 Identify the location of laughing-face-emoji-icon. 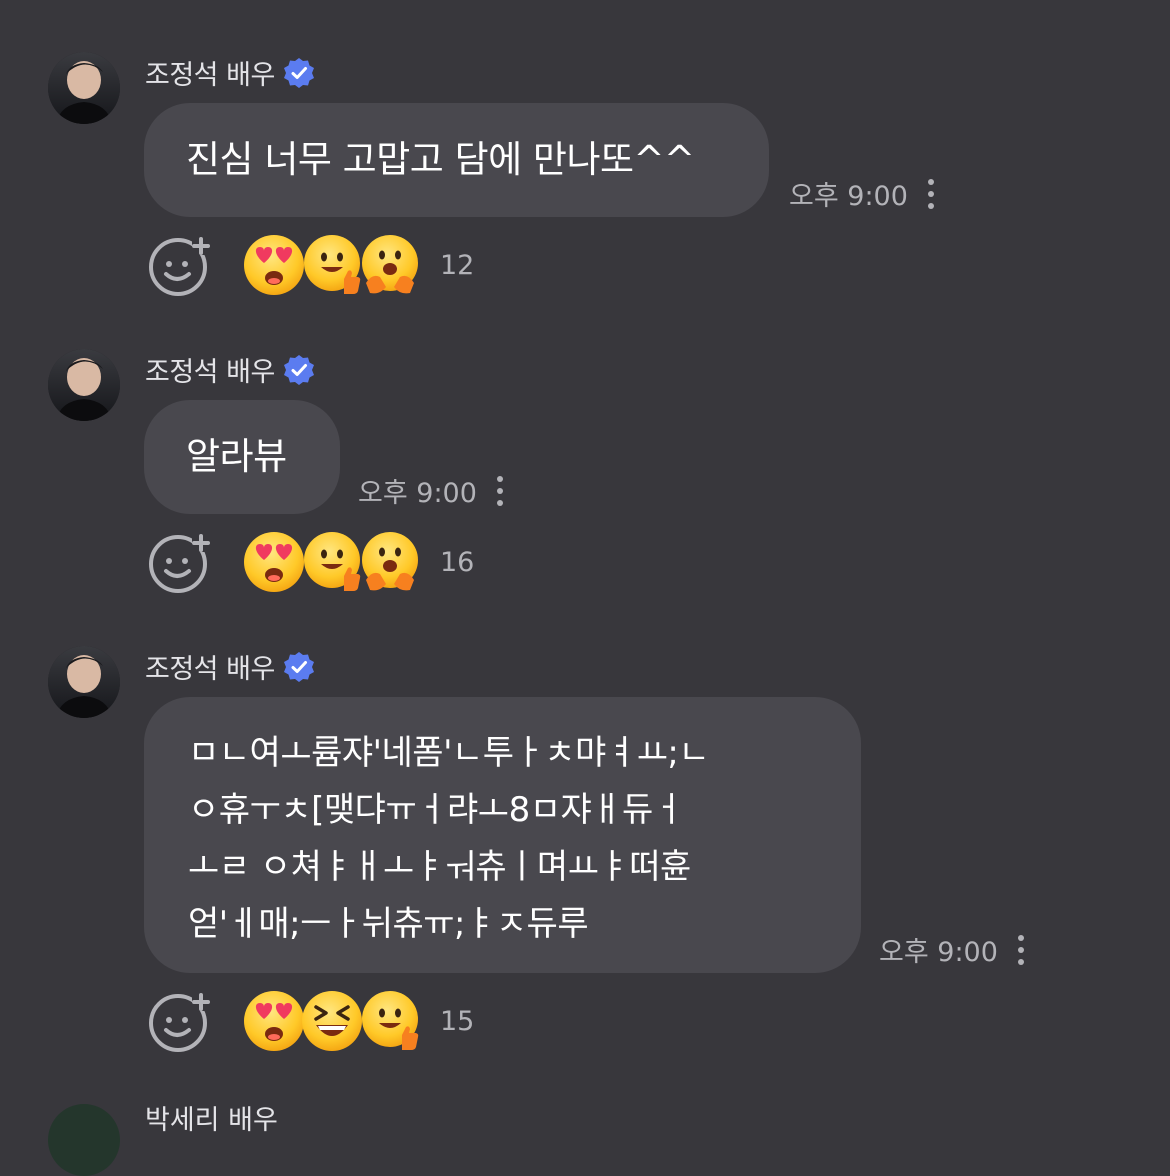
(332, 1021).